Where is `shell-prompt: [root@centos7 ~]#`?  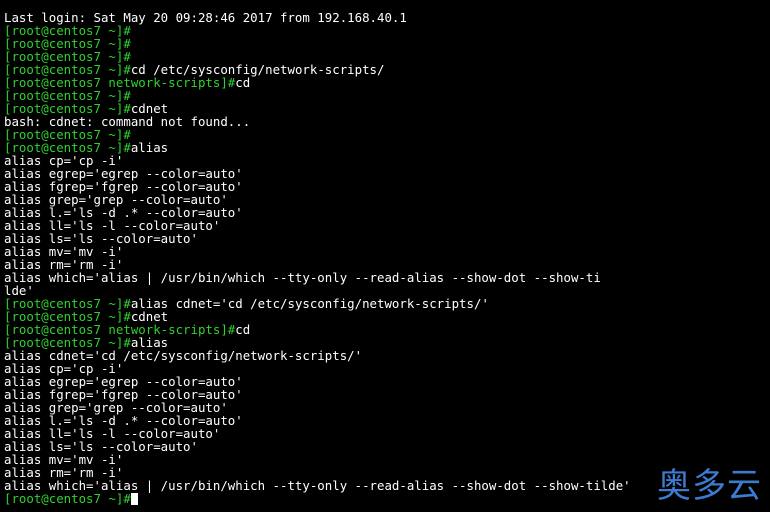 shell-prompt: [root@centos7 ~]# is located at coordinates (67, 498).